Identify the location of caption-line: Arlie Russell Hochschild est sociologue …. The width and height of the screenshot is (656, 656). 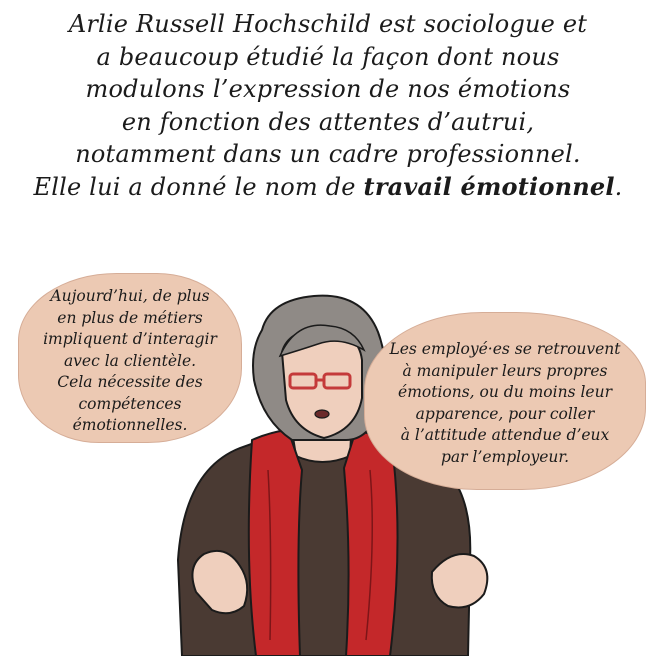
(328, 24).